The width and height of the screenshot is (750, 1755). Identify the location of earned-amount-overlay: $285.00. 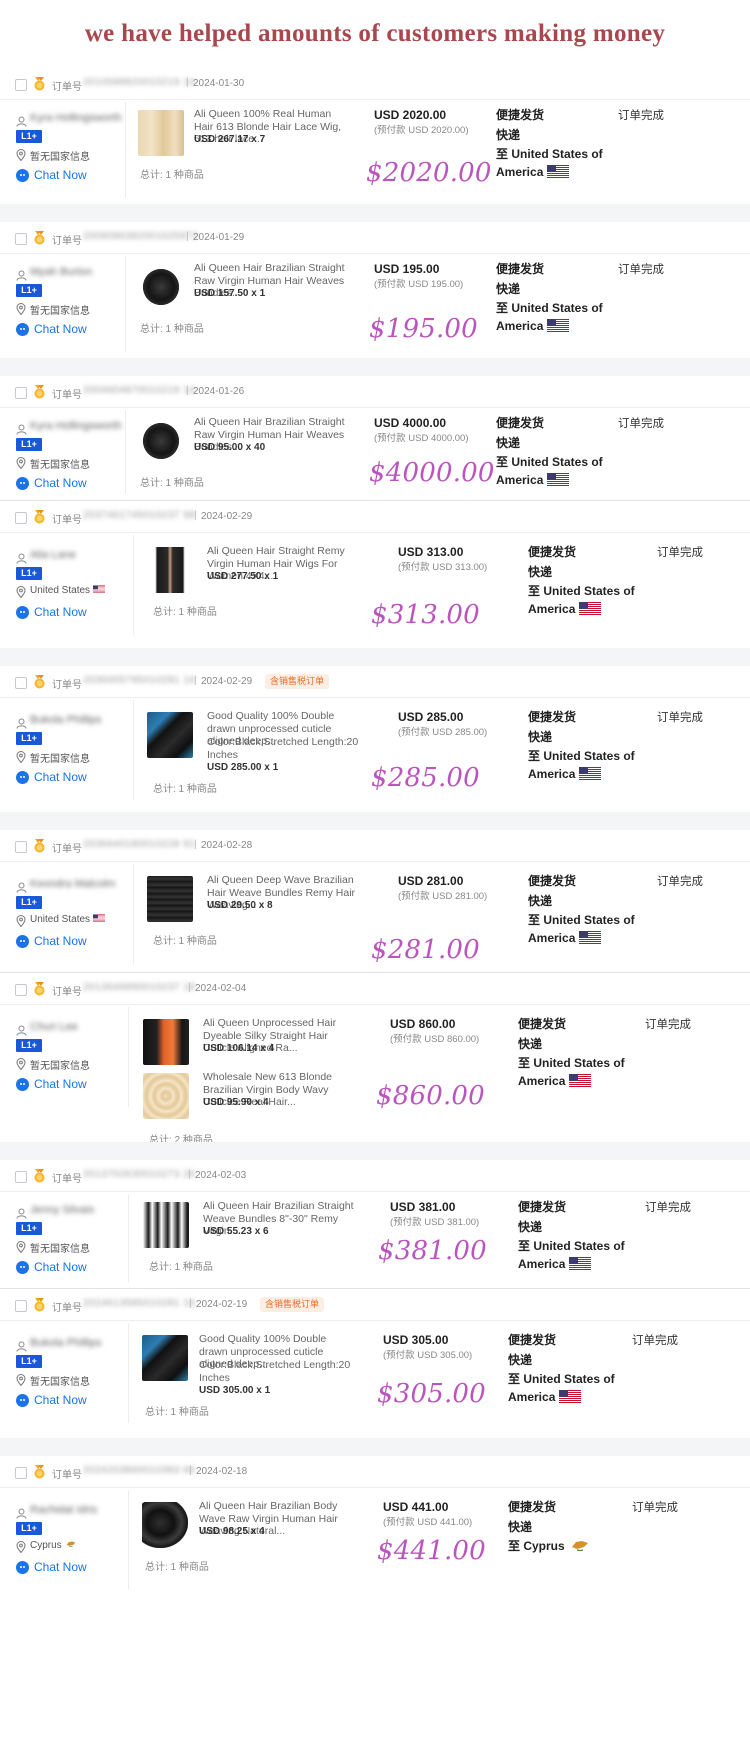
(425, 778).